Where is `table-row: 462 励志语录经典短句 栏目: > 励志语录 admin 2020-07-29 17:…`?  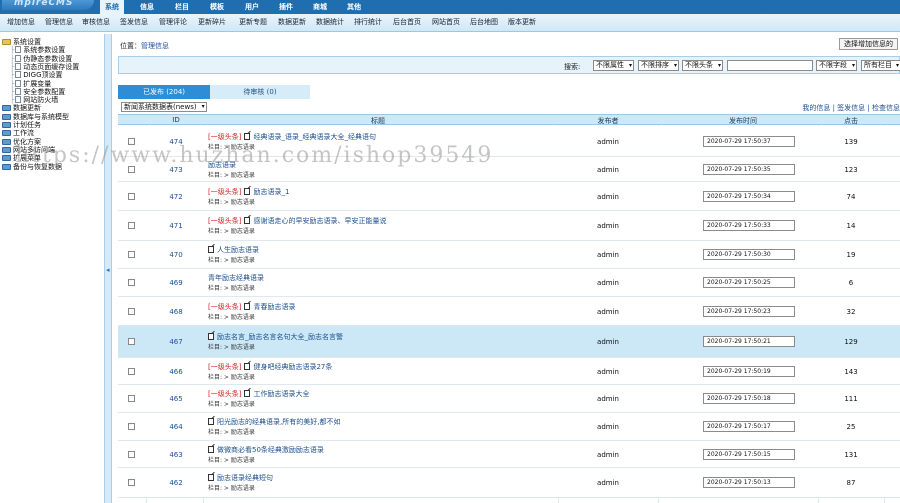 table-row: 462 励志语录经典短句 栏目: > 励志语录 admin 2020-07-29 17:… is located at coordinates (509, 483).